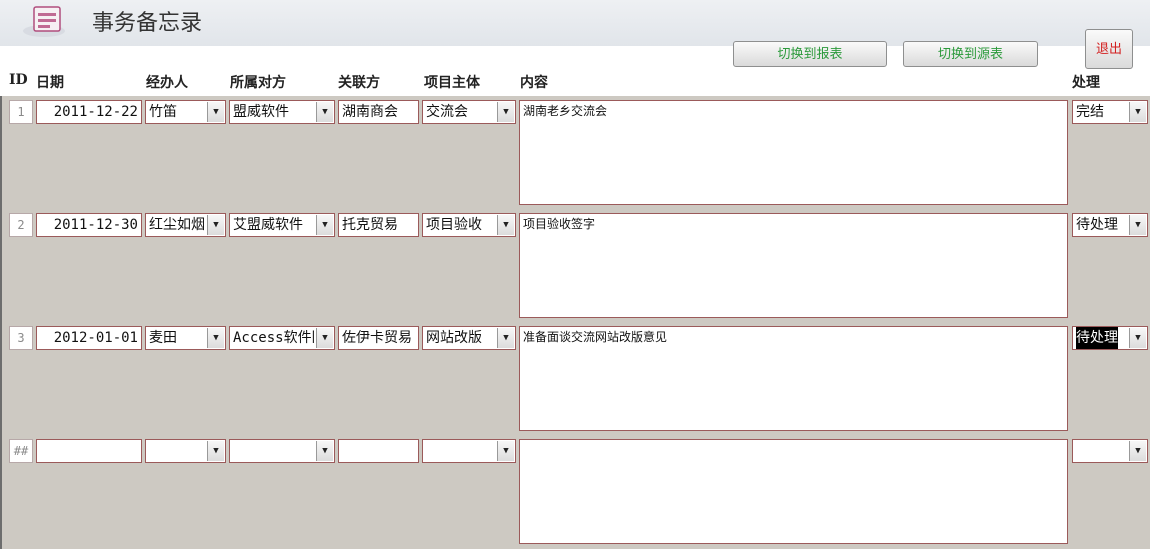 This screenshot has width=1150, height=549. What do you see at coordinates (21, 338) in the screenshot?
I see `record-selector: 3` at bounding box center [21, 338].